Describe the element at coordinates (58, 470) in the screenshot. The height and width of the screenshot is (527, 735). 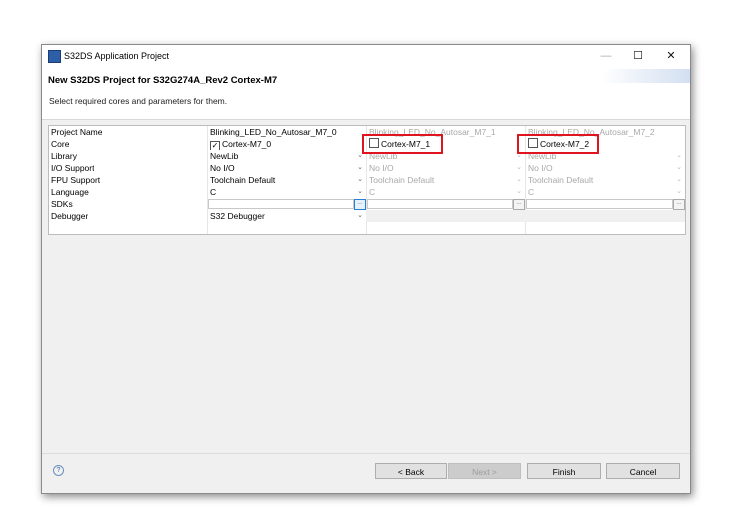
I see `help-icon: ?` at that location.